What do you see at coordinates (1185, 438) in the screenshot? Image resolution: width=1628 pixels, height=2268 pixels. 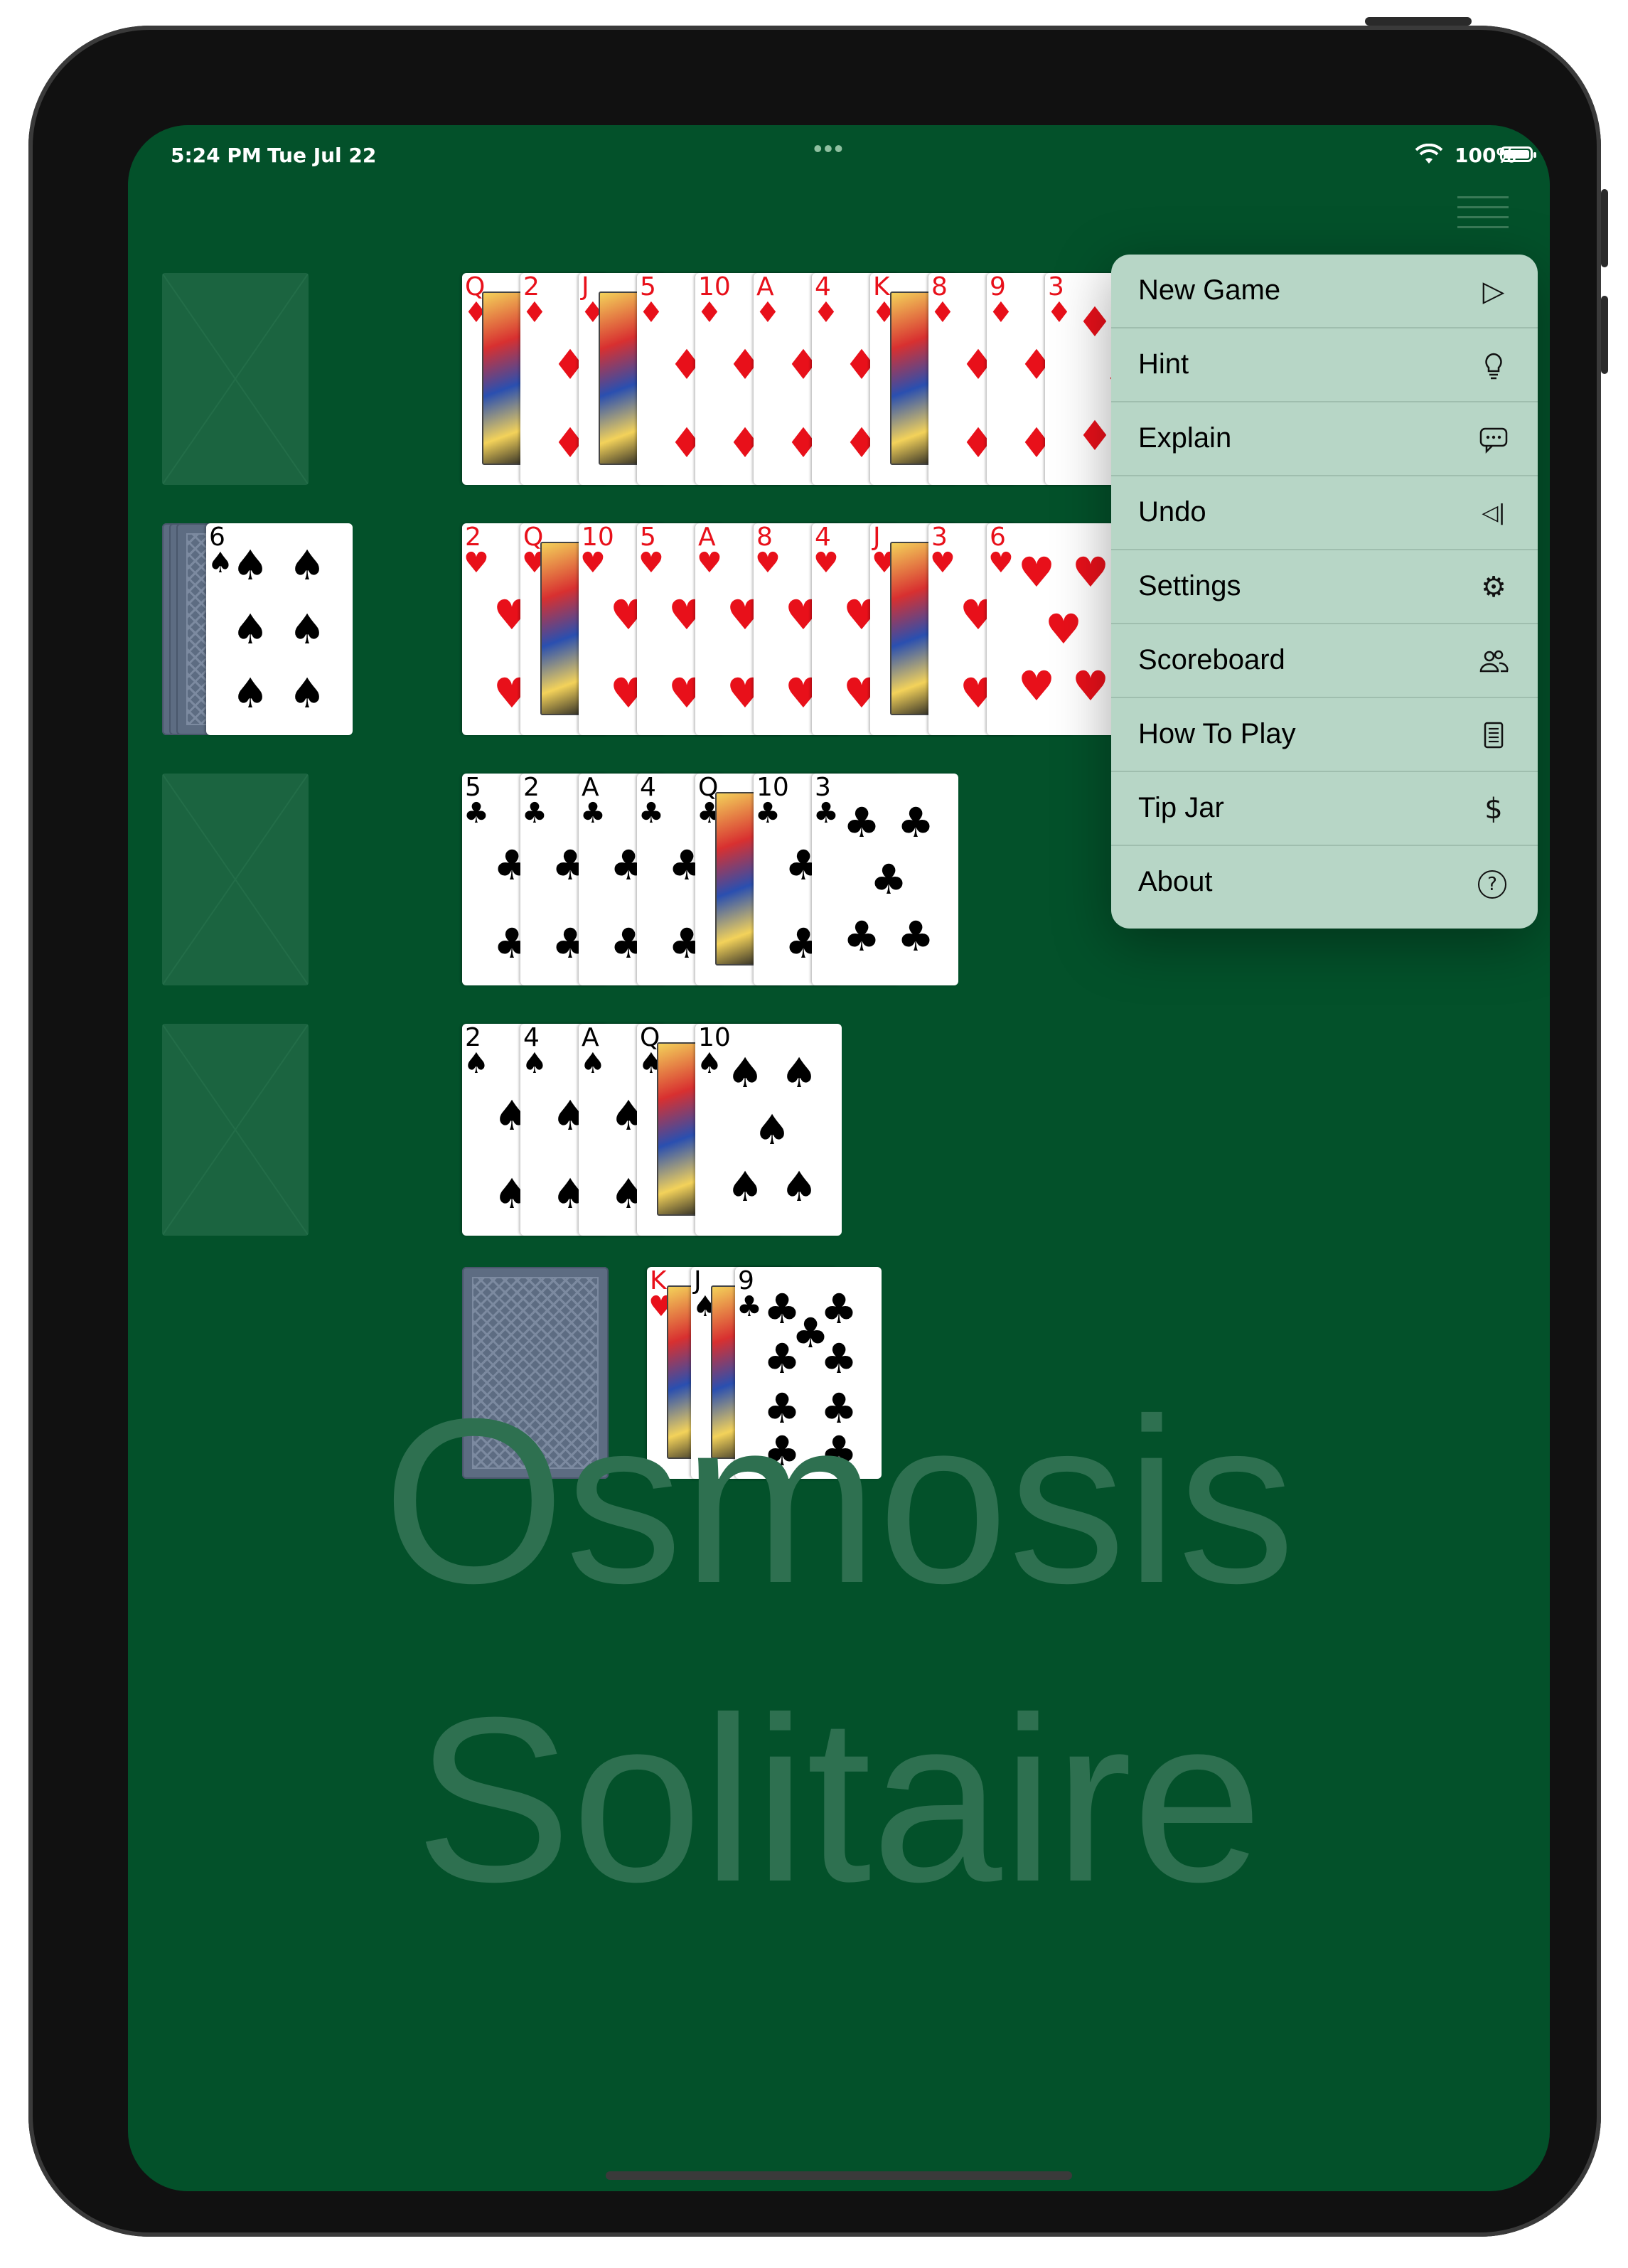 I see `menu-item-label: Explain` at bounding box center [1185, 438].